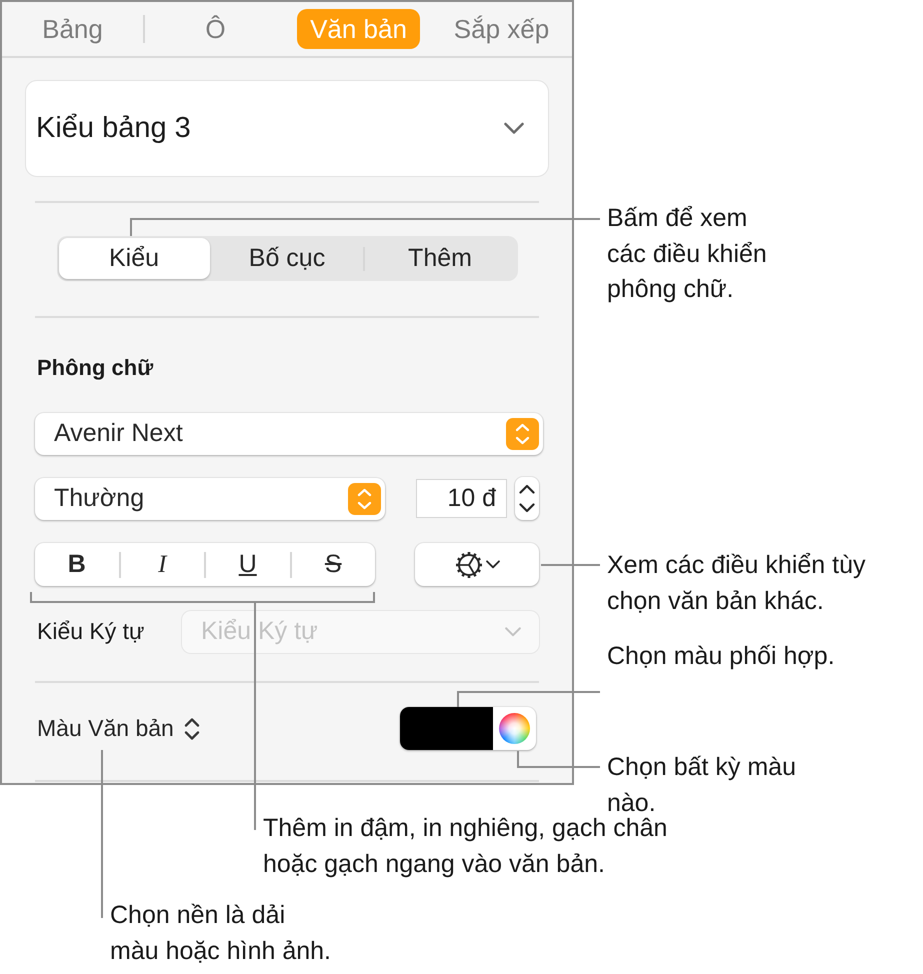 The width and height of the screenshot is (923, 974). I want to click on segment-tab: Bố cục, so click(287, 258).